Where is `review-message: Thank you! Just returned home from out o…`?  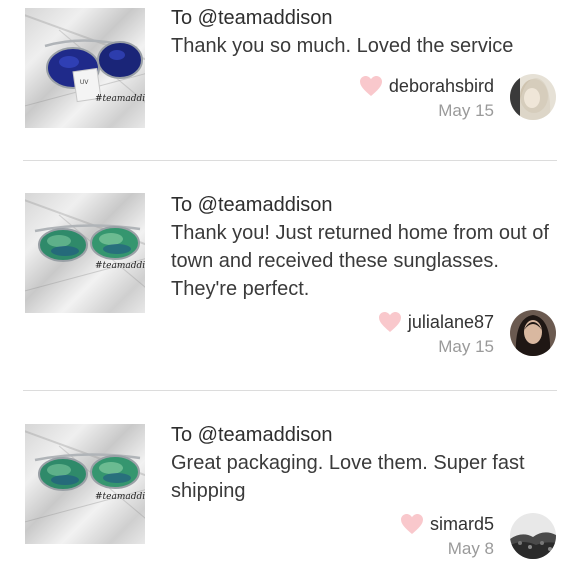
review-message: Thank you! Just returned home from out o… is located at coordinates (360, 261).